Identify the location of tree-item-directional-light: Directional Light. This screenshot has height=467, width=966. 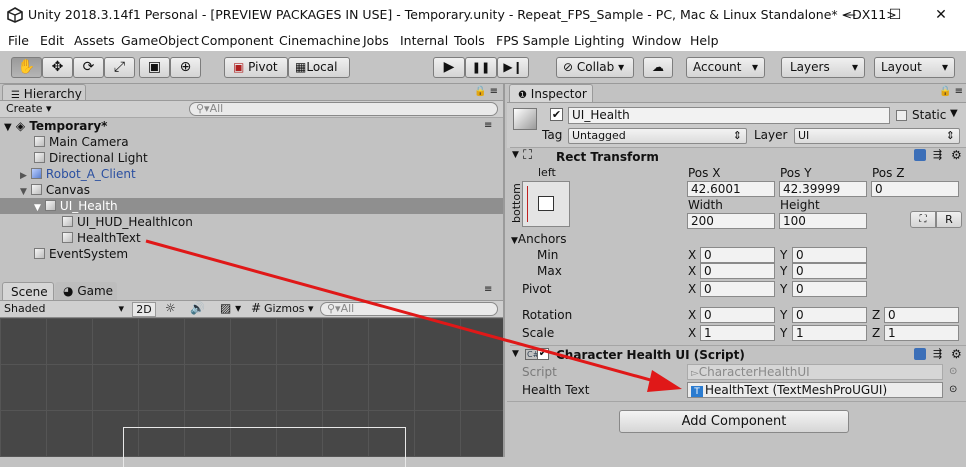
(251, 158).